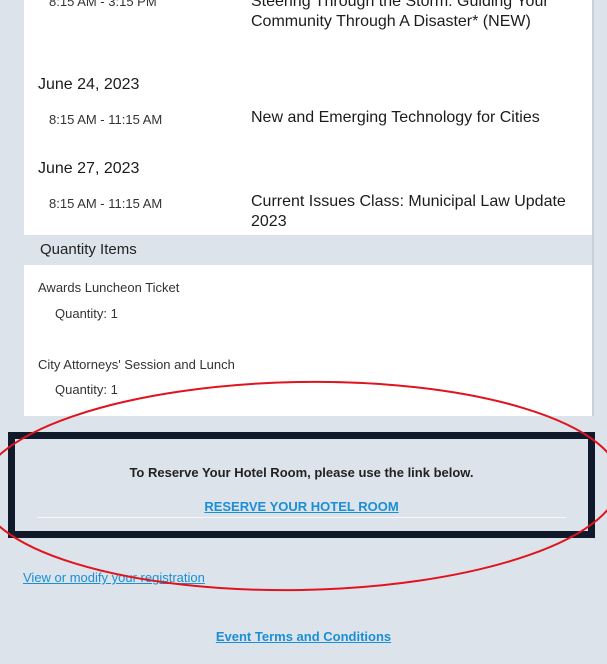 The width and height of the screenshot is (607, 664). I want to click on session-time: 8:15 AM - 3:15 PM, so click(103, 4).